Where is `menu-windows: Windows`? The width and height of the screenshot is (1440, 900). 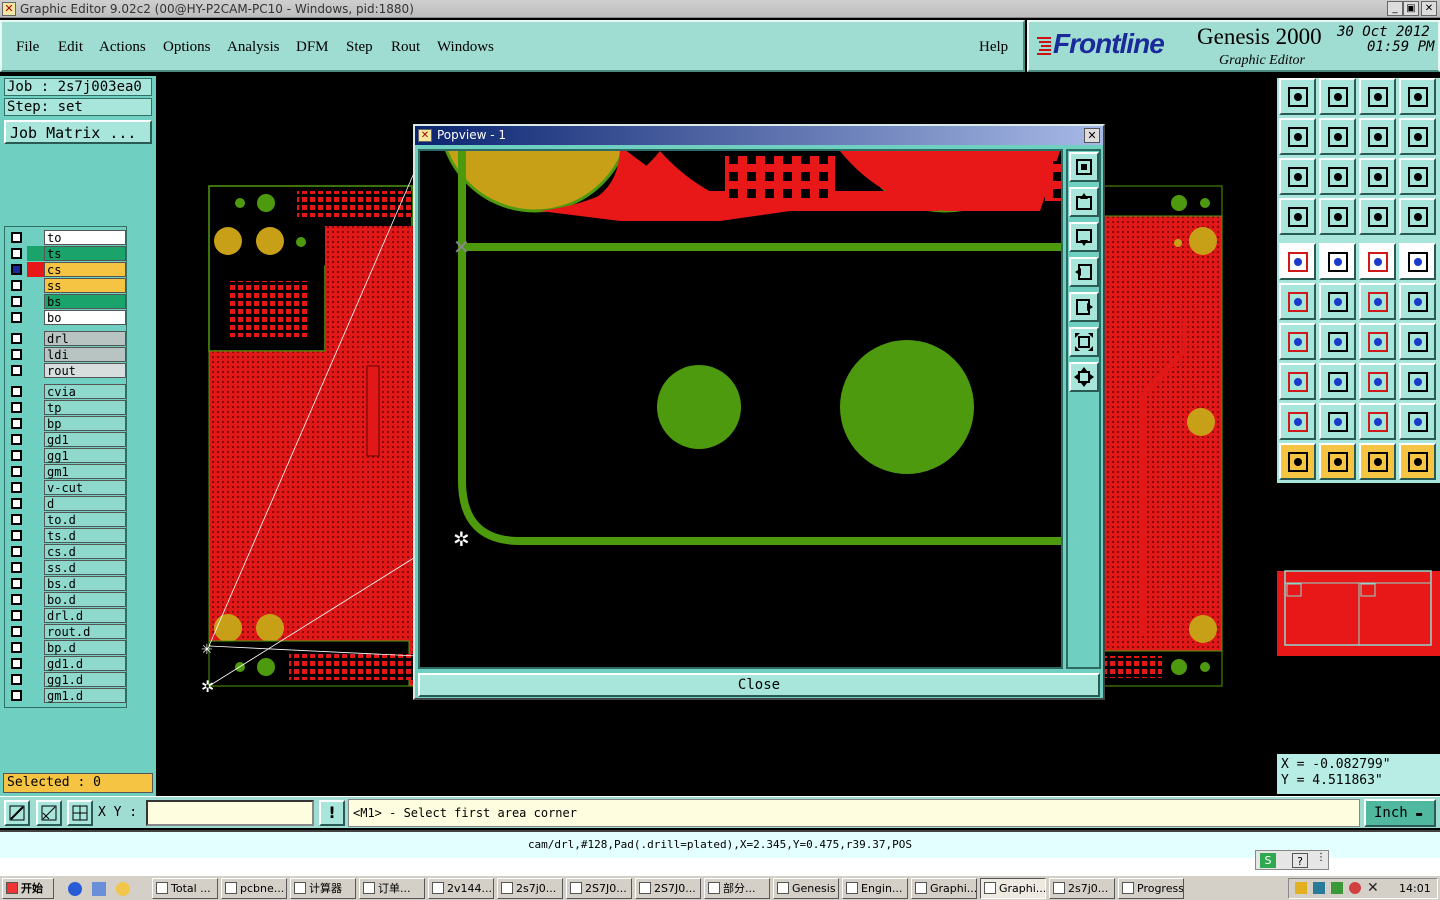
menu-windows: Windows is located at coordinates (465, 47).